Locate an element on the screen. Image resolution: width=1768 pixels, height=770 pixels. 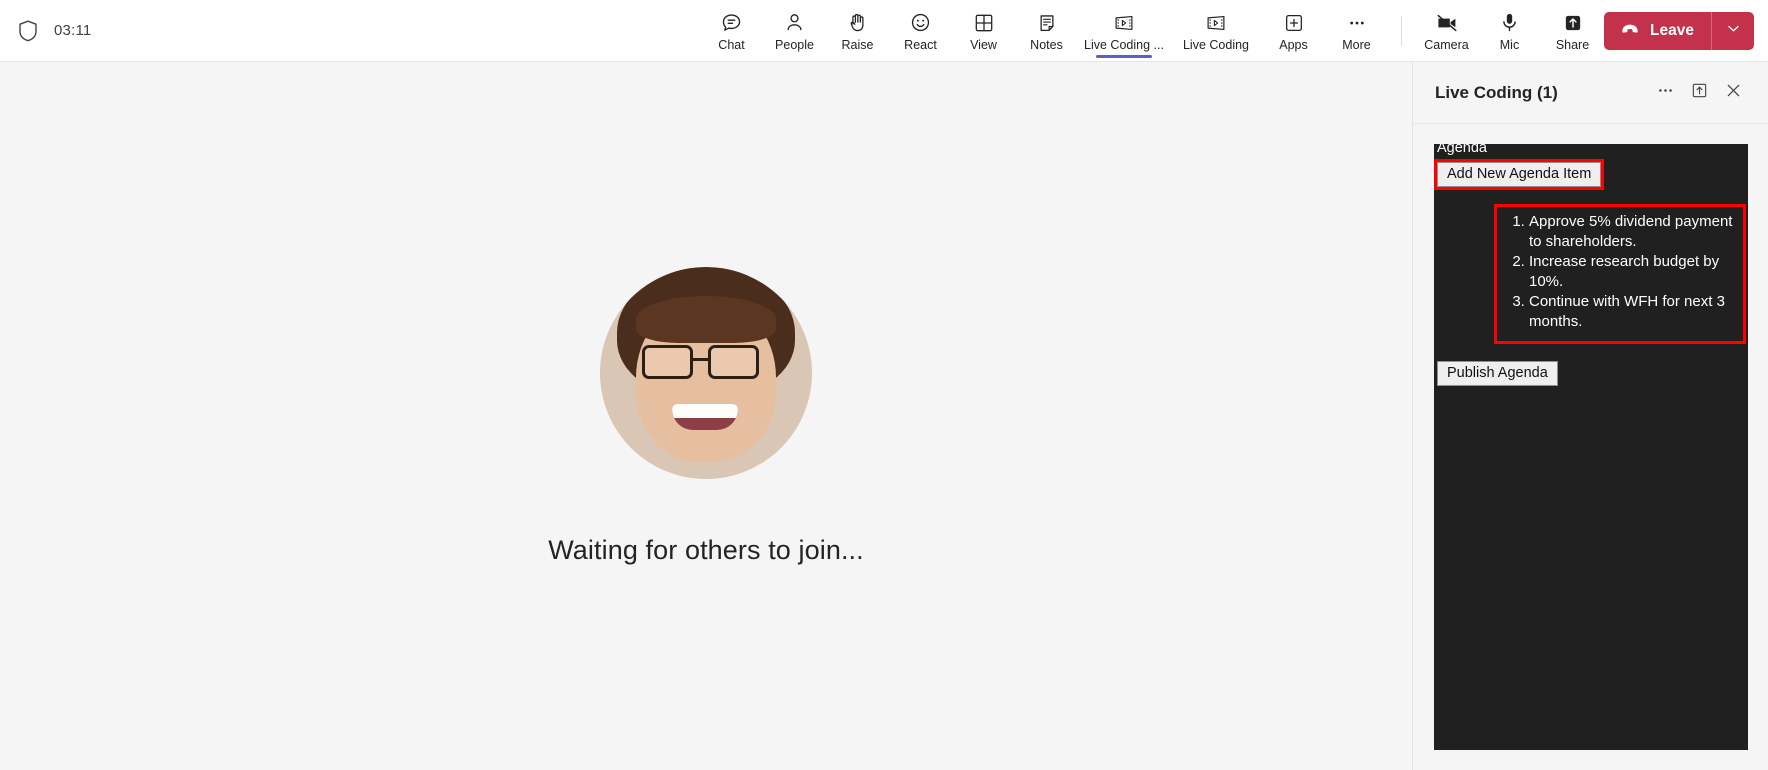
share-icon is located at coordinates (1573, 23).